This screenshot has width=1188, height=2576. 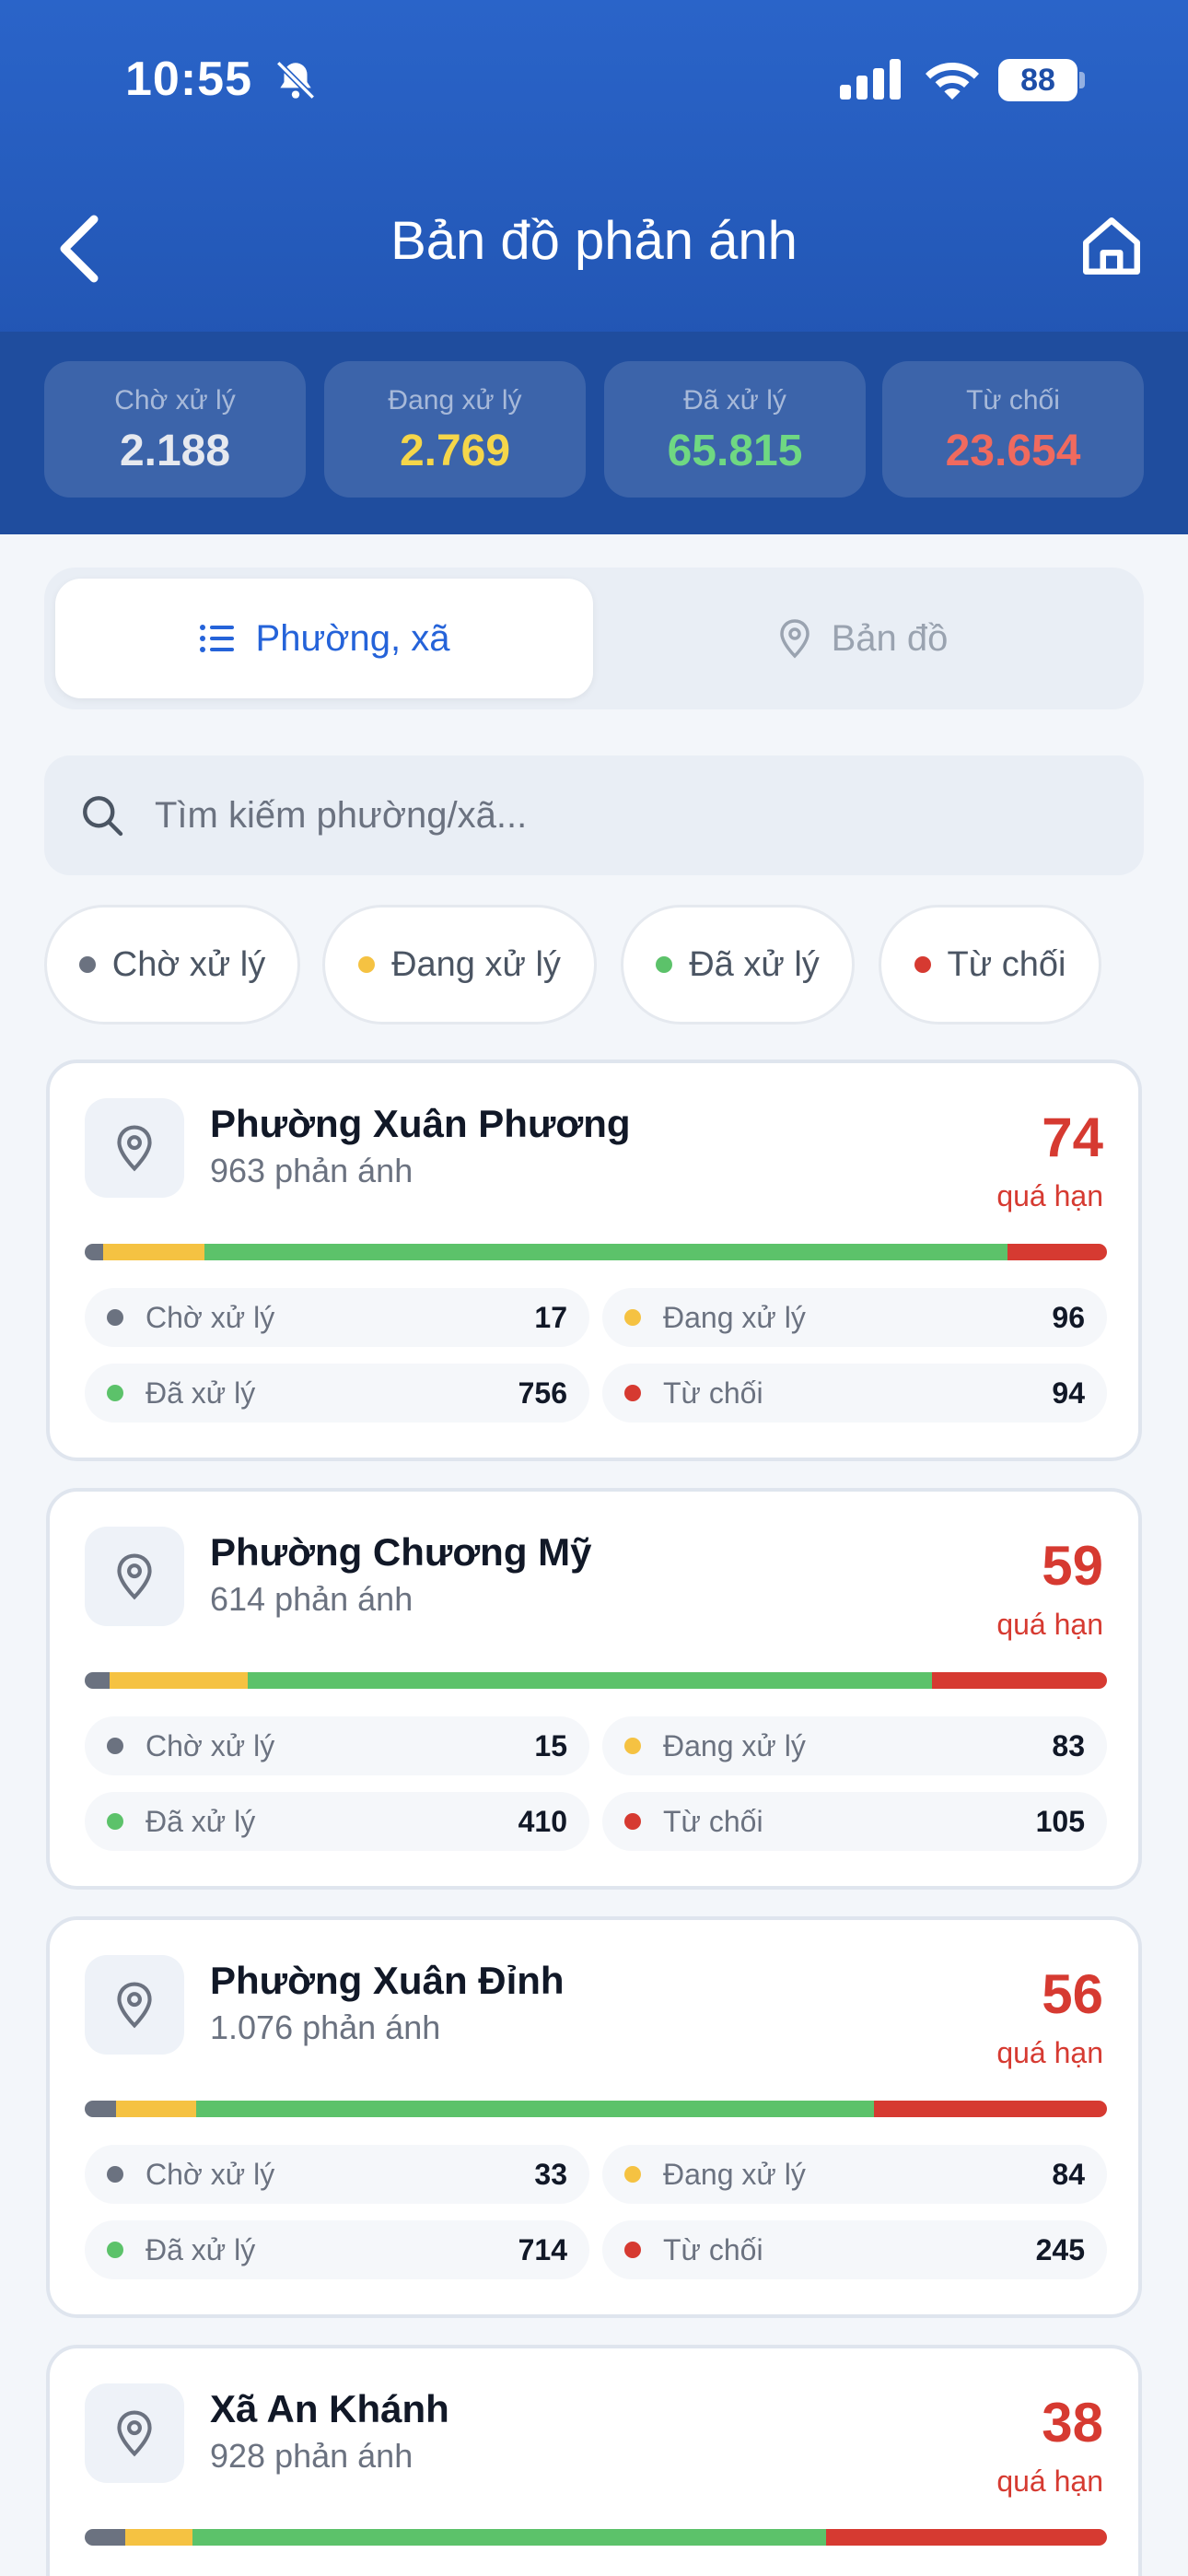 I want to click on ward-name: Phường Xuân Phương, so click(x=420, y=1123).